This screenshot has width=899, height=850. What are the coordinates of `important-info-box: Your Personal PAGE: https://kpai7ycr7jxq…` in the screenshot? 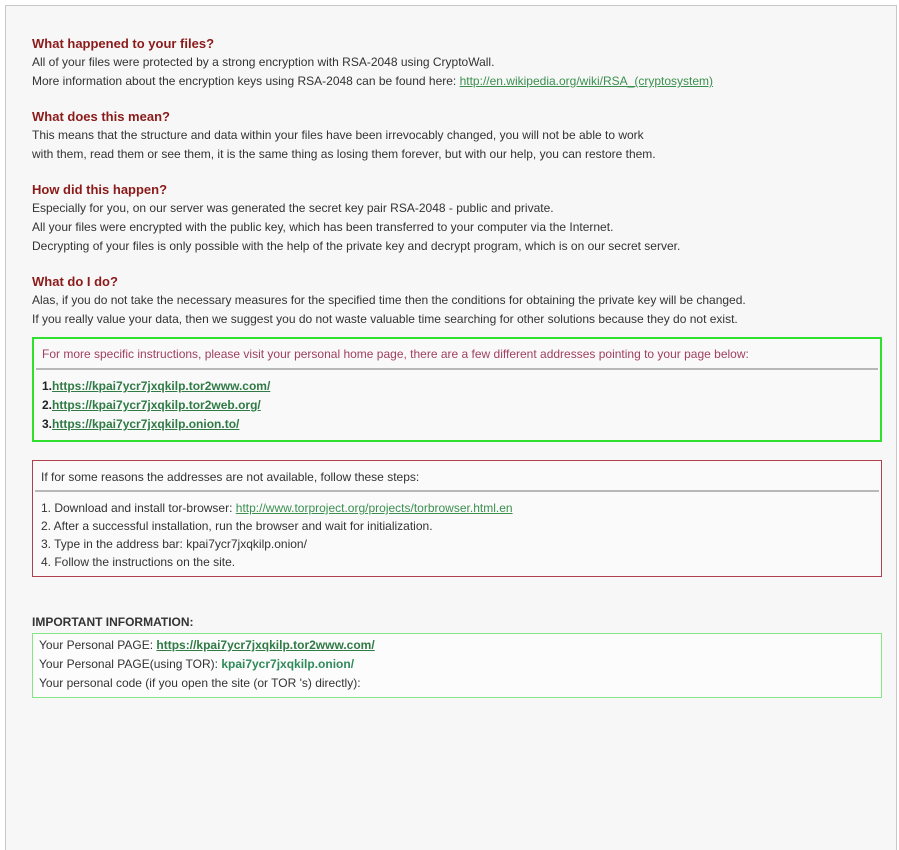 It's located at (457, 665).